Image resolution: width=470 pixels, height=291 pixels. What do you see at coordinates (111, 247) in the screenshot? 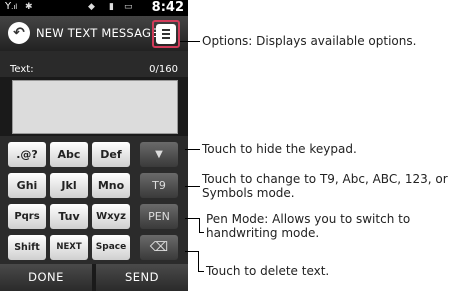
I see `key-space: Space` at bounding box center [111, 247].